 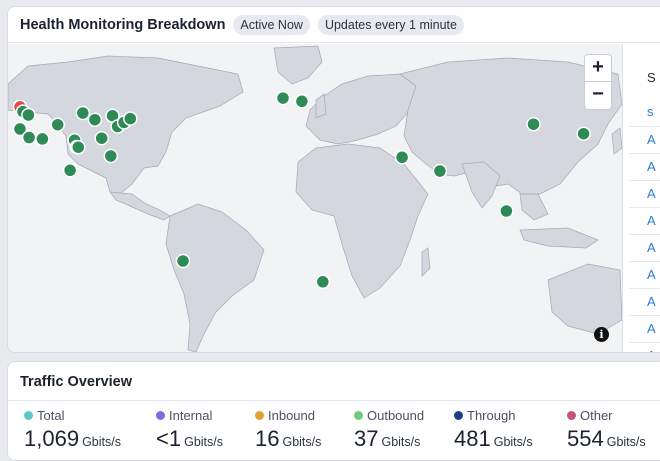 What do you see at coordinates (601, 334) in the screenshot?
I see `info-icon: i` at bounding box center [601, 334].